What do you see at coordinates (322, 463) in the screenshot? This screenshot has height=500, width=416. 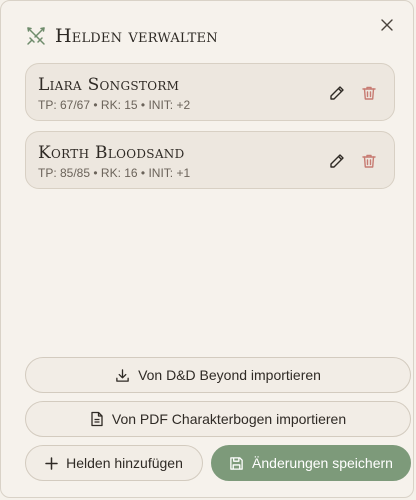 I see `save-changes-label: Änderungen speichern` at bounding box center [322, 463].